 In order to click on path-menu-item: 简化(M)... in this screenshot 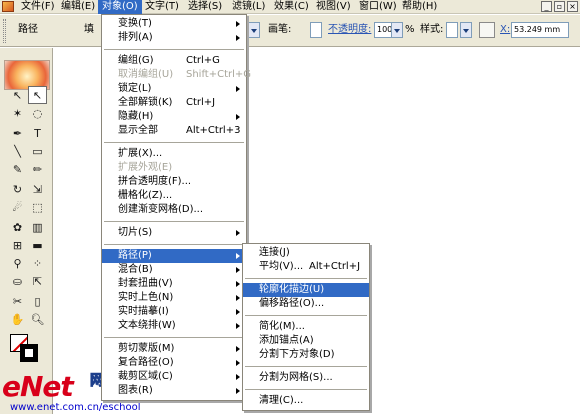, I will do `click(306, 327)`.